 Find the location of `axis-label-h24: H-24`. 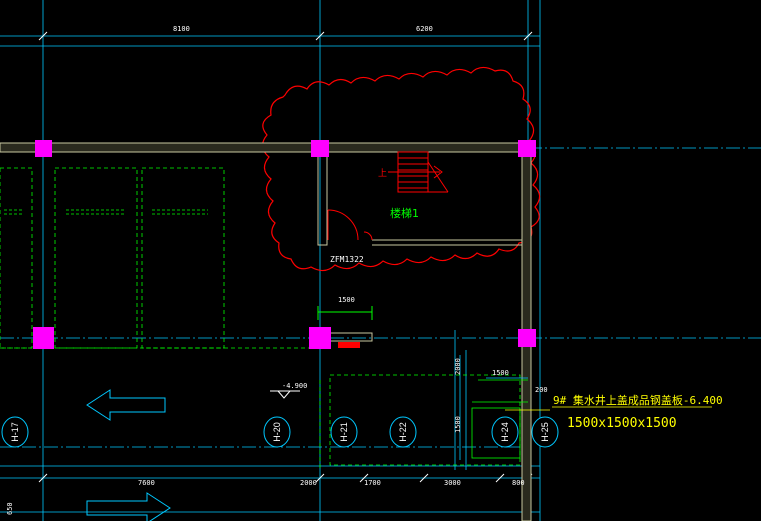

axis-label-h24: H-24 is located at coordinates (505, 432).